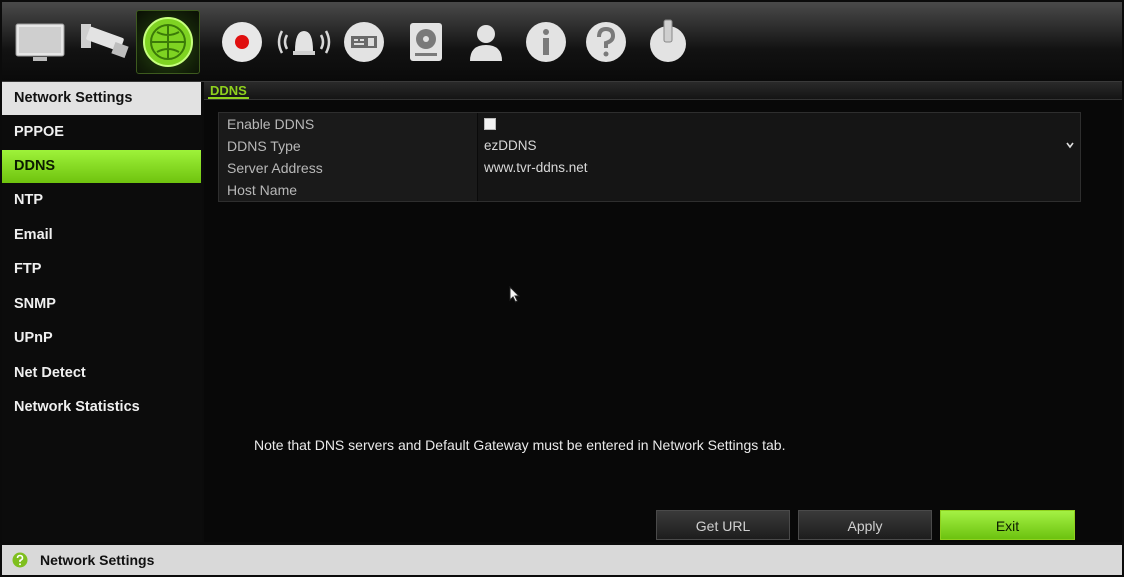  Describe the element at coordinates (304, 42) in the screenshot. I see `alarm-icon` at that location.